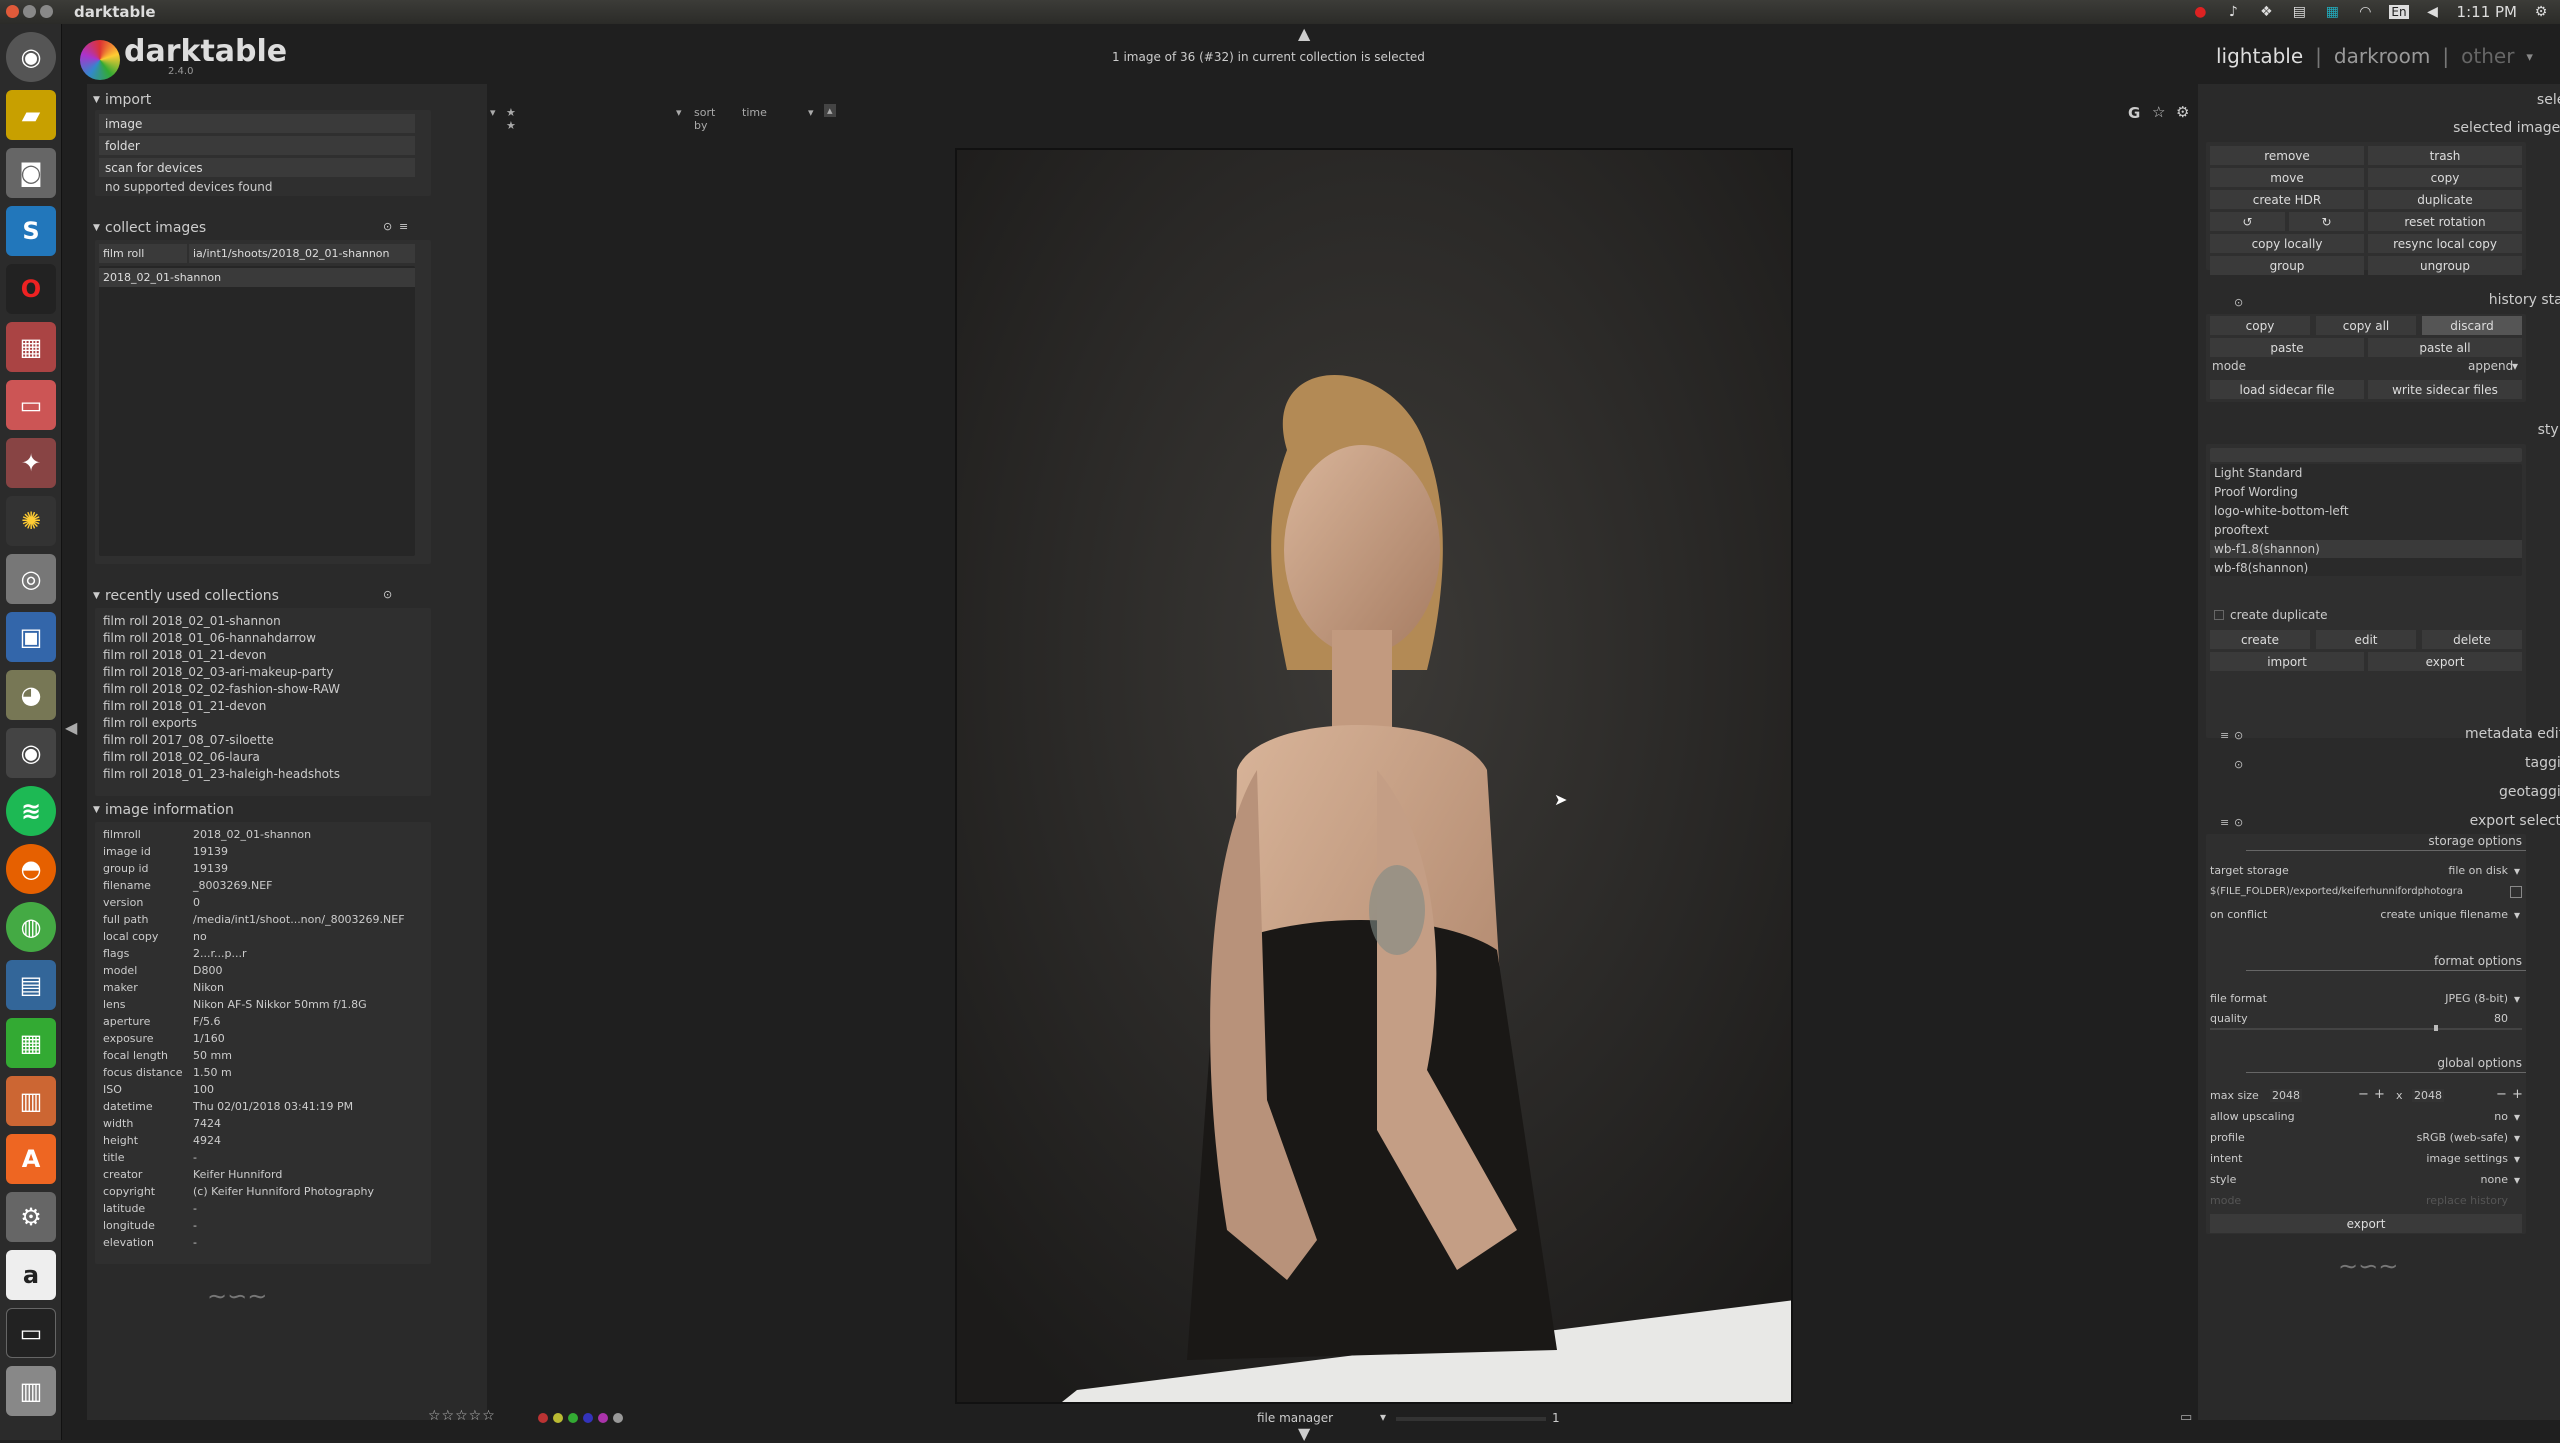  What do you see at coordinates (2241, 530) in the screenshot?
I see `style-item: prooftext` at bounding box center [2241, 530].